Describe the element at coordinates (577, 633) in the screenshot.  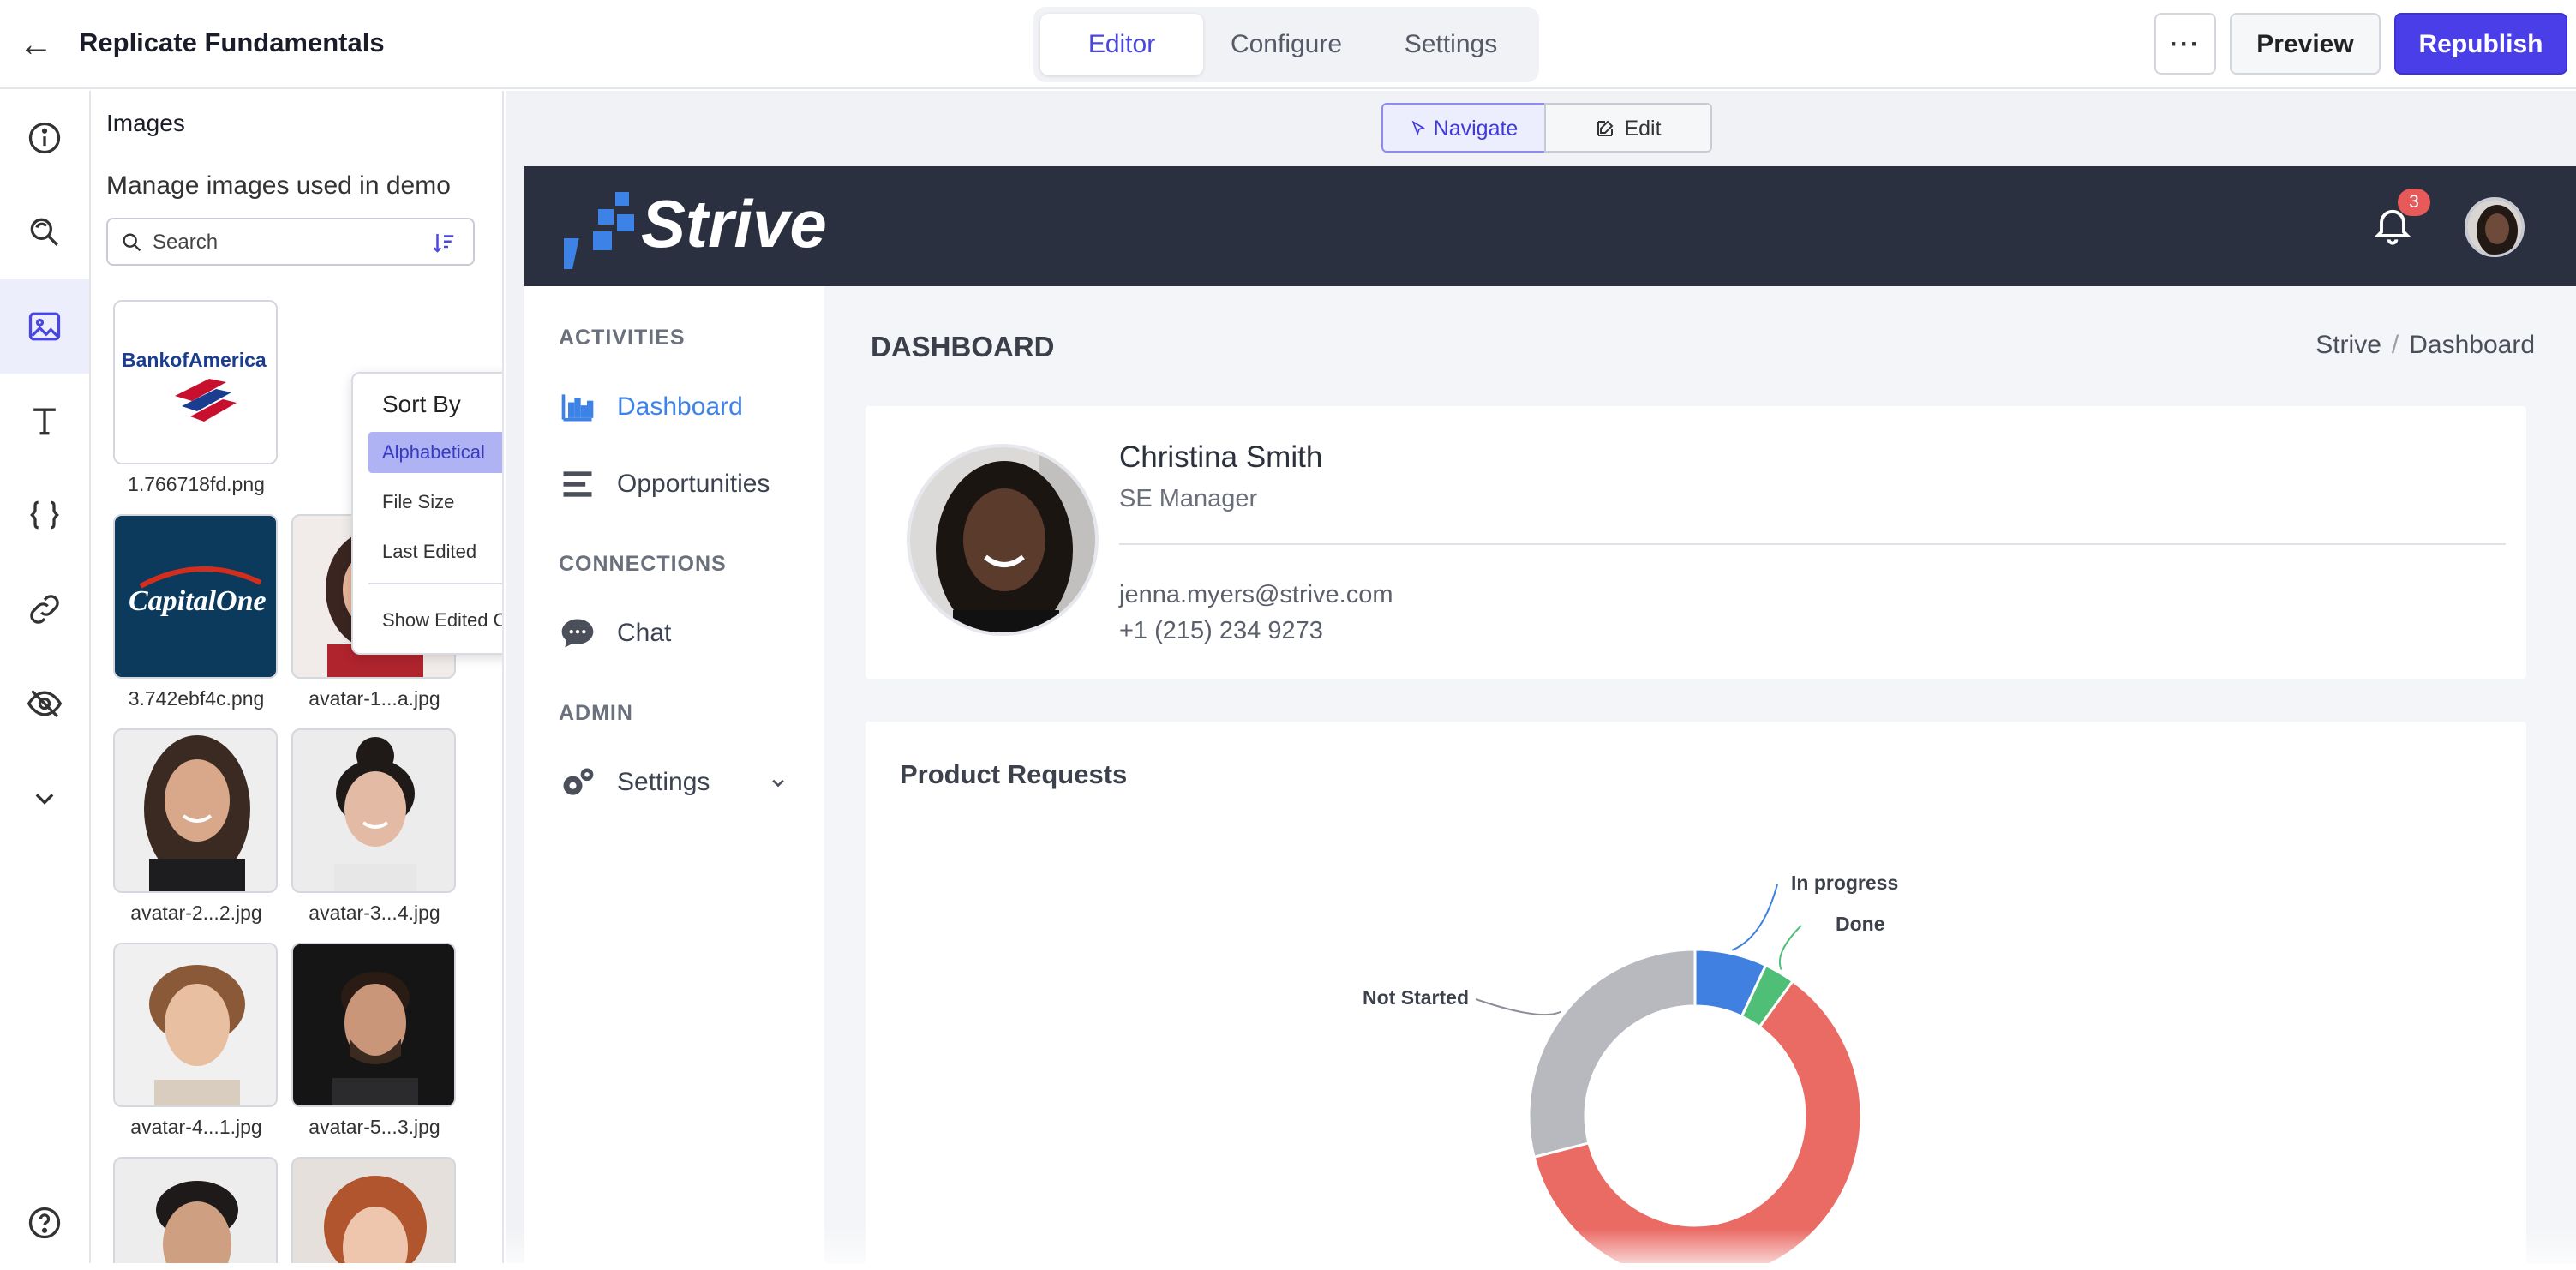
I see `chat-bubble-icon` at that location.